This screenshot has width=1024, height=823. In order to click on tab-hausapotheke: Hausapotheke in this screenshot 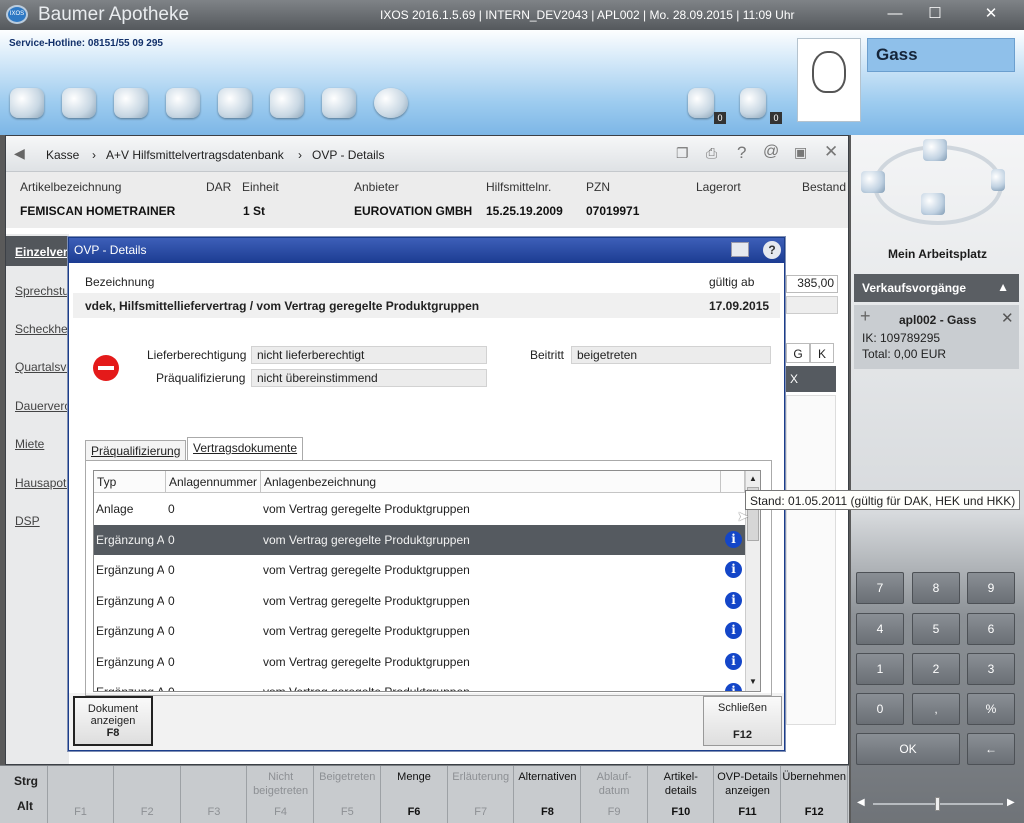, I will do `click(42, 483)`.